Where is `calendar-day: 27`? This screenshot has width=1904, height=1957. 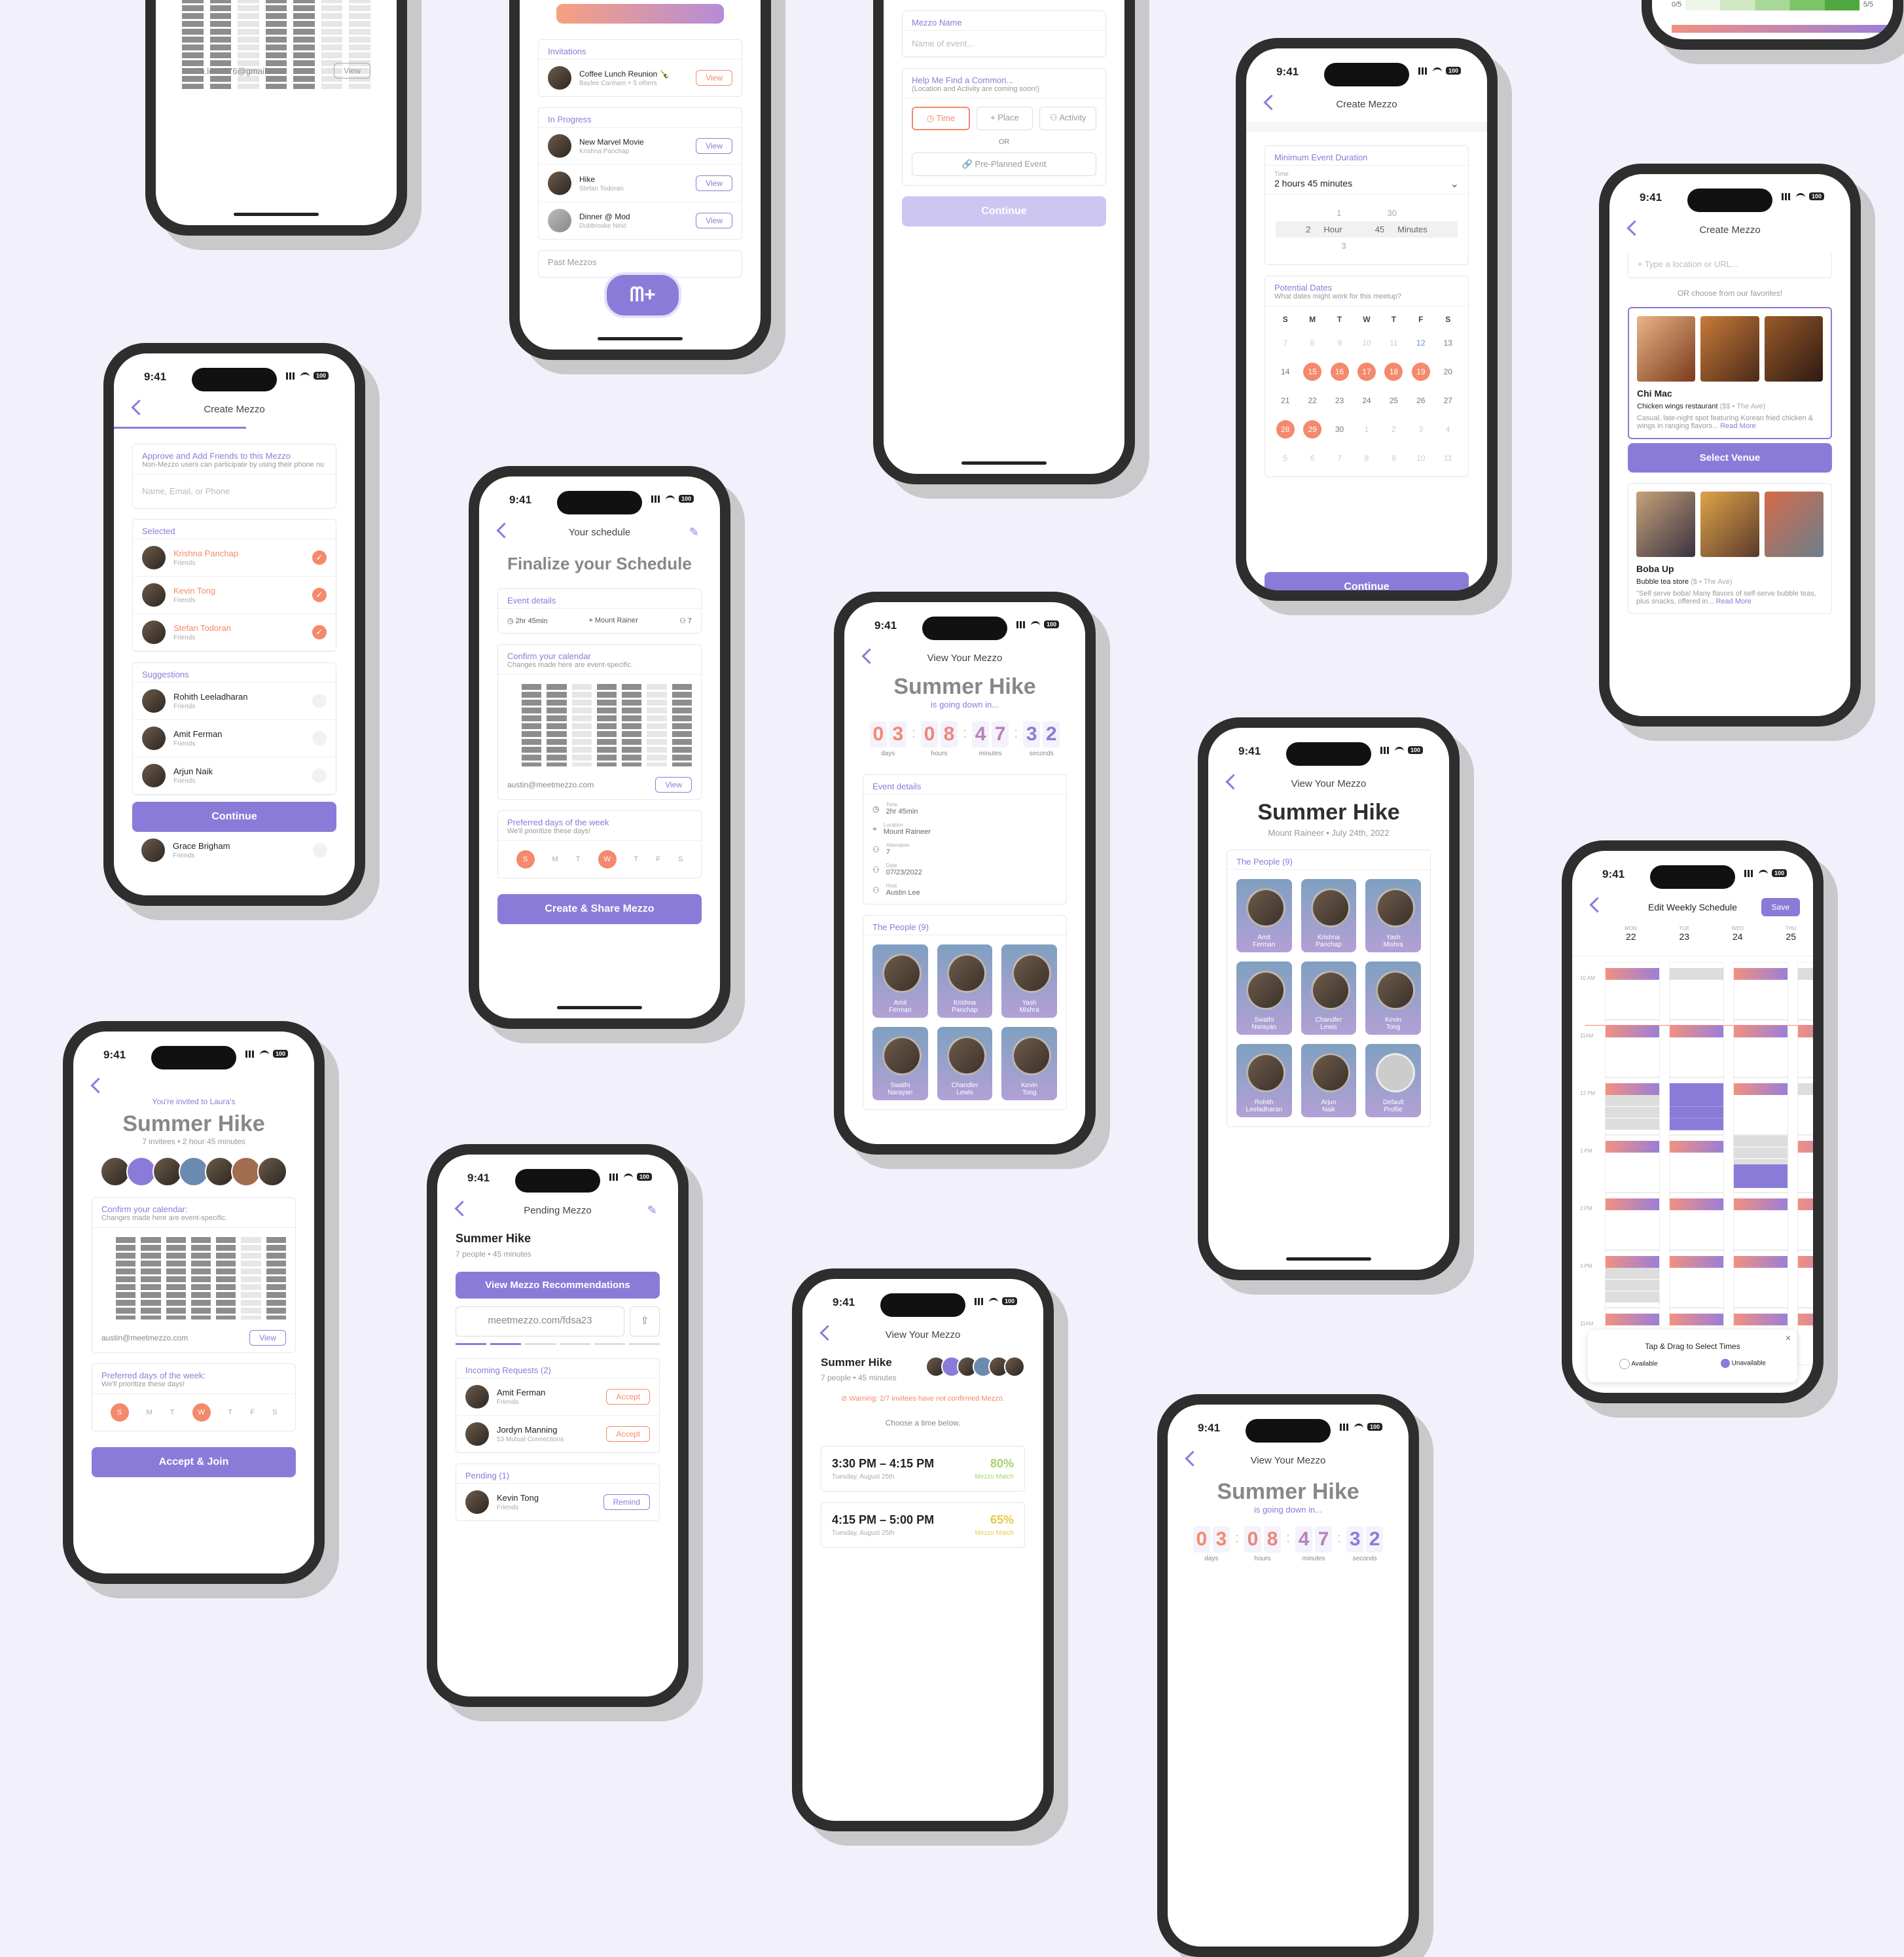
calendar-day: 27 is located at coordinates (1448, 400).